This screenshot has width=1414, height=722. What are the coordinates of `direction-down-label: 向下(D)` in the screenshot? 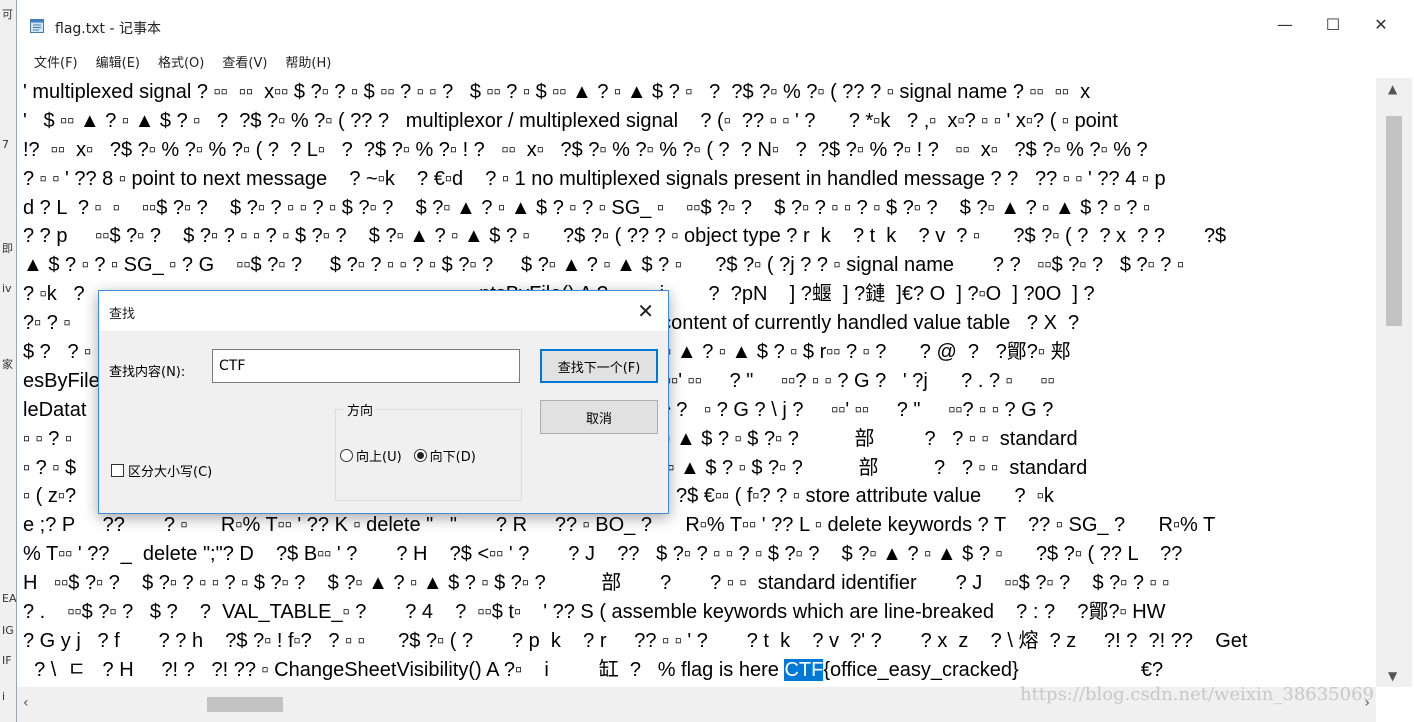 It's located at (452, 457).